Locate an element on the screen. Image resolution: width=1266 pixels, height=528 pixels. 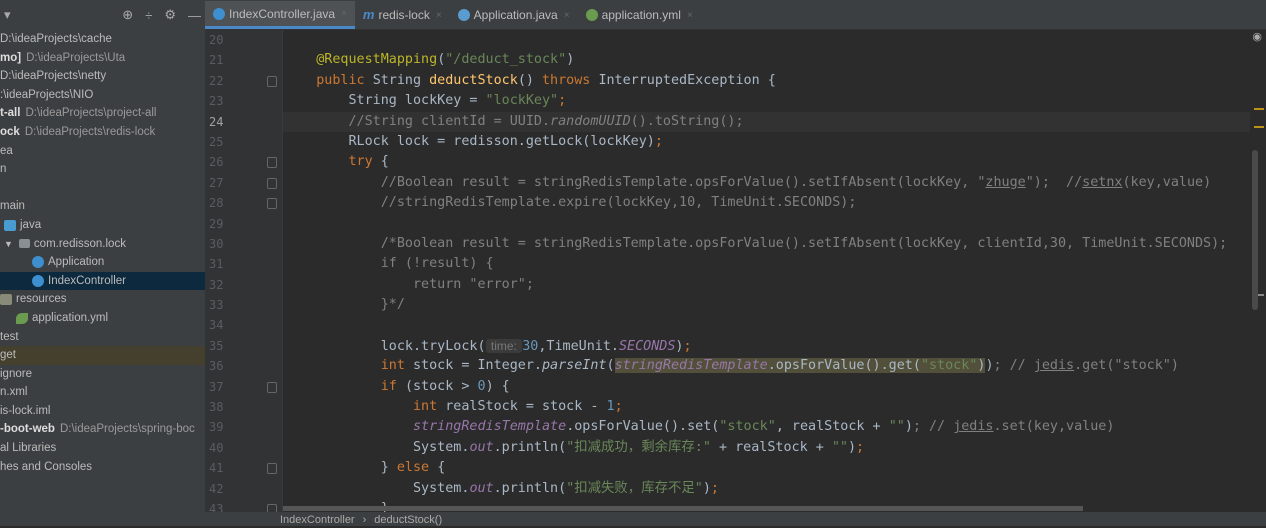
tab-label: IndexController.java is located at coordinates (282, 13).